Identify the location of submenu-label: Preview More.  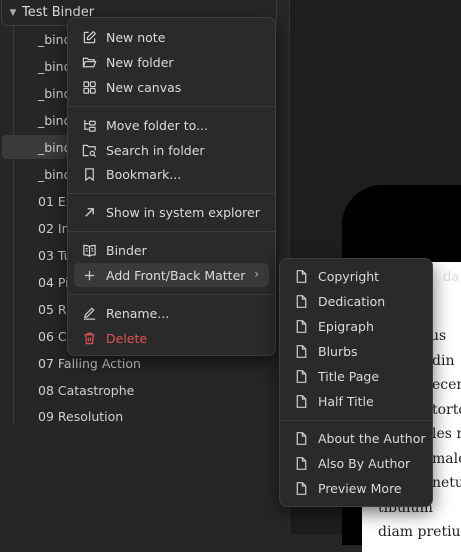
(360, 488).